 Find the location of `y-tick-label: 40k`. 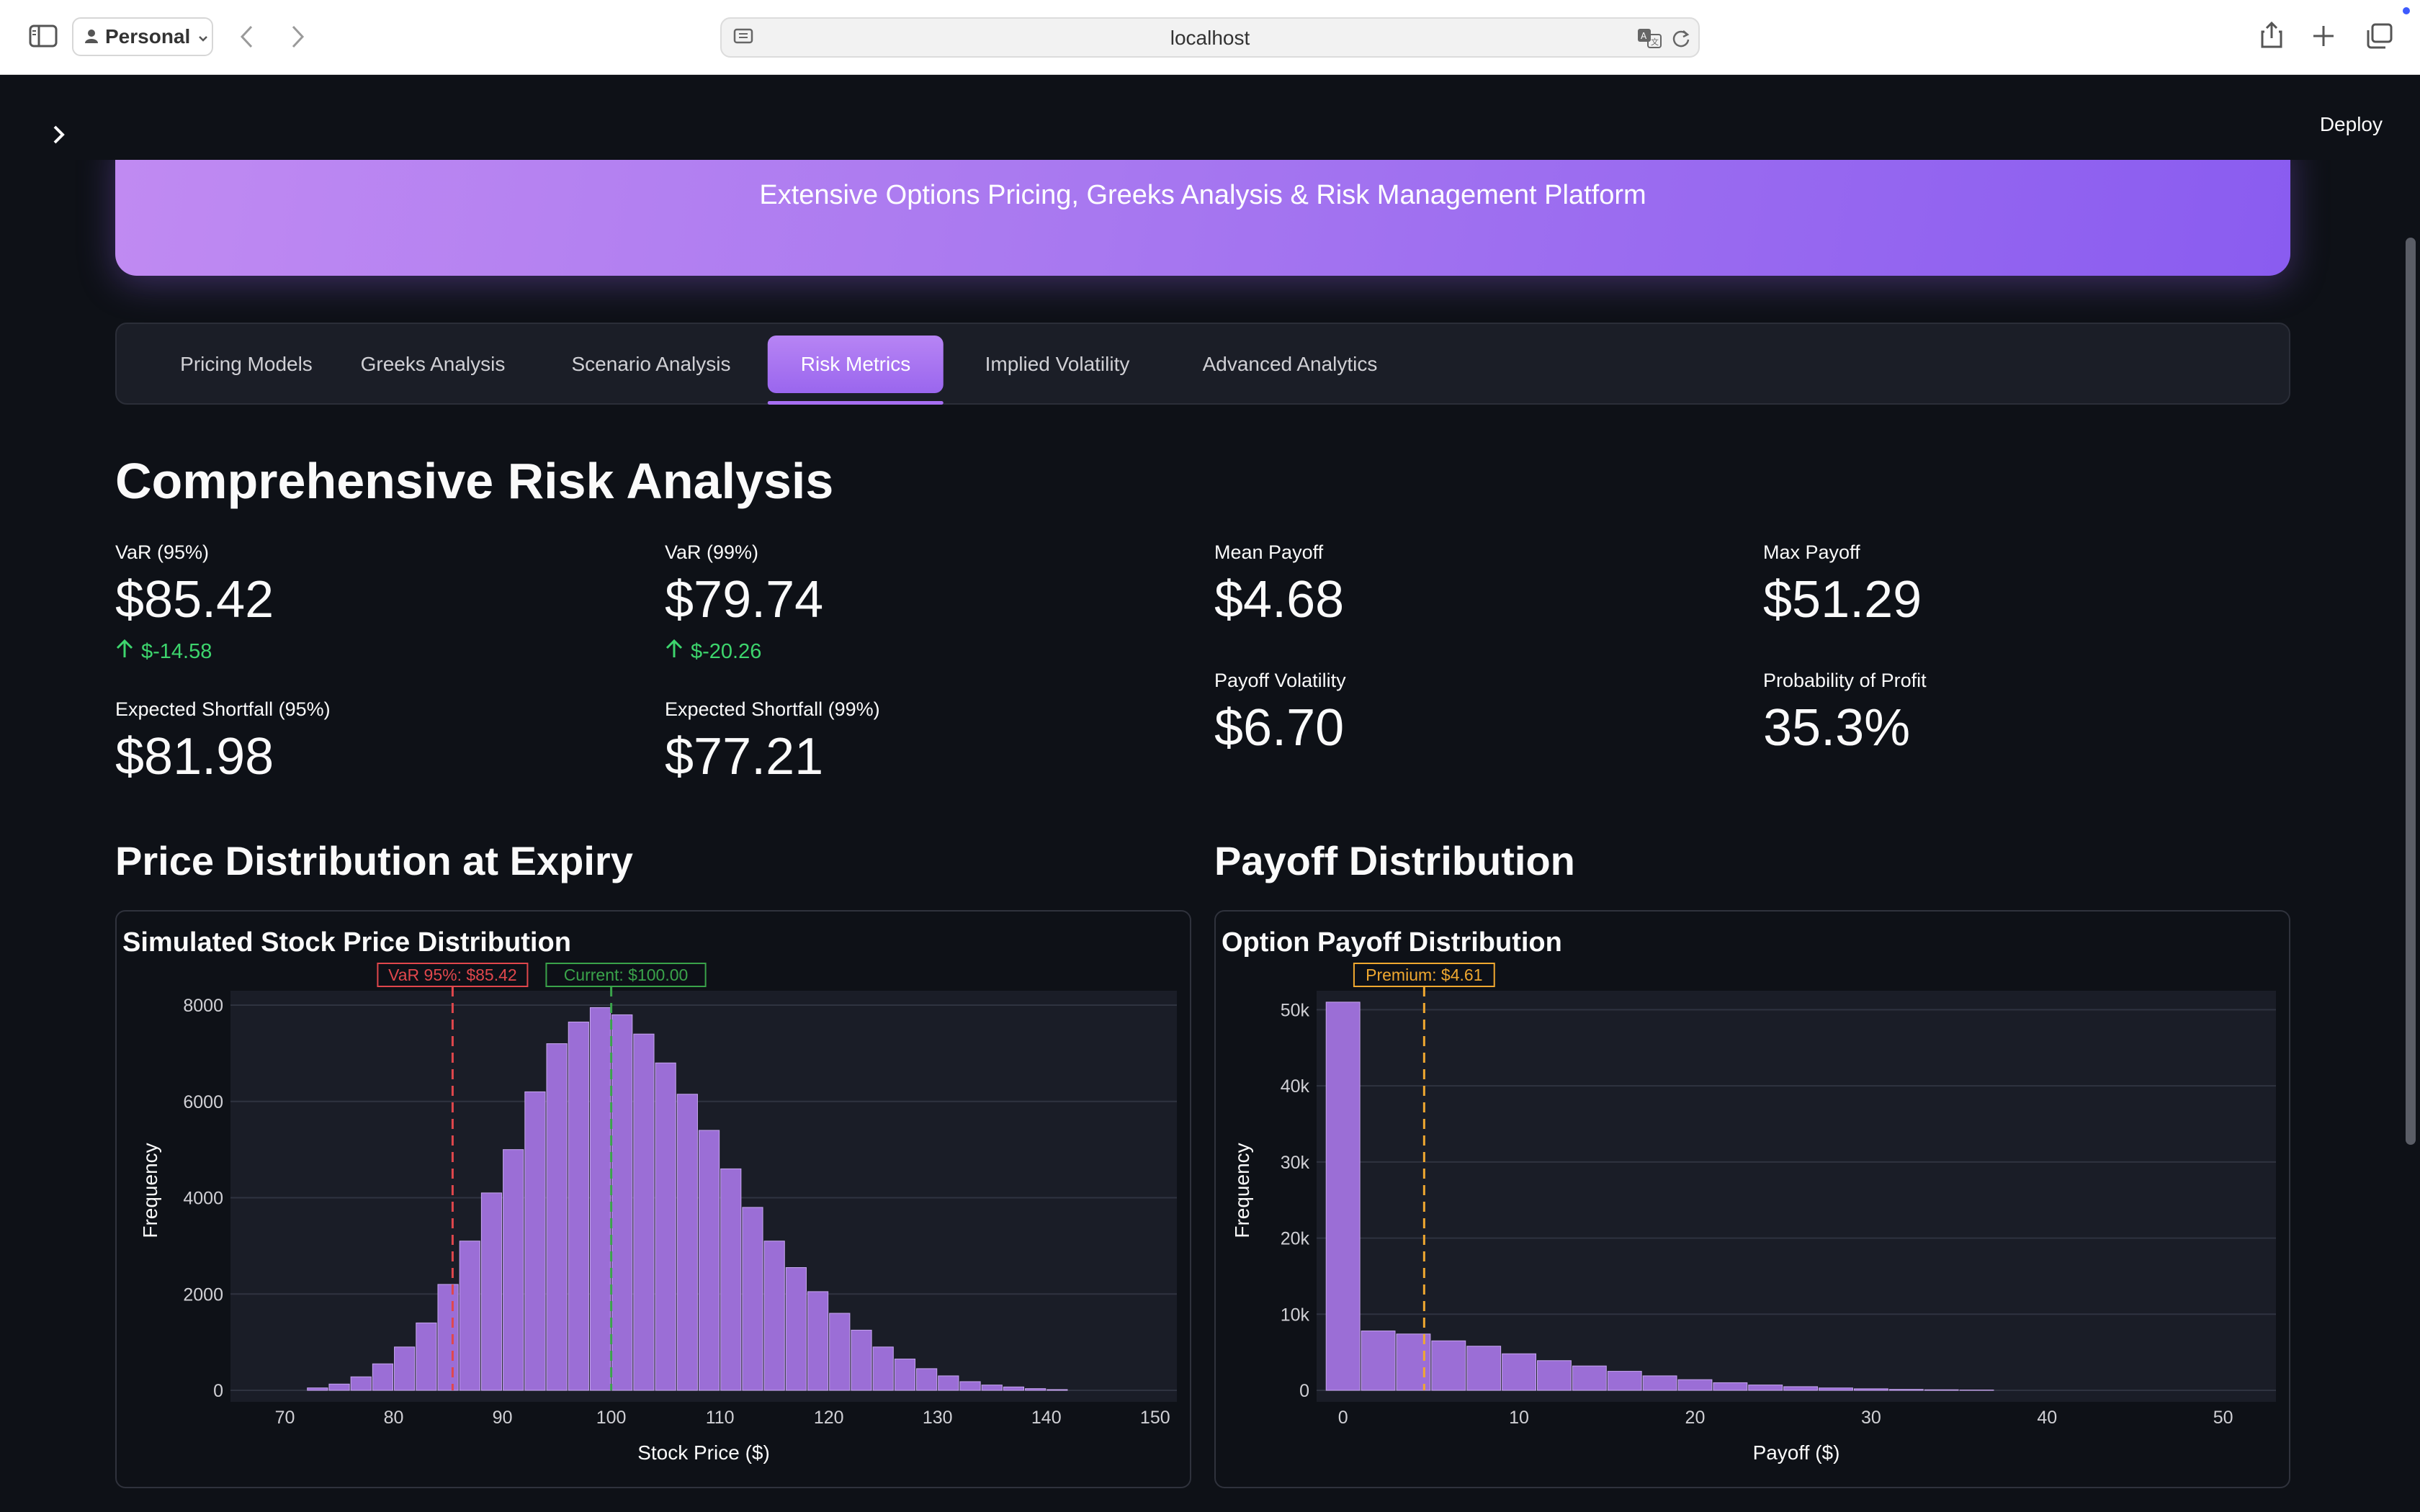

y-tick-label: 40k is located at coordinates (1295, 1086).